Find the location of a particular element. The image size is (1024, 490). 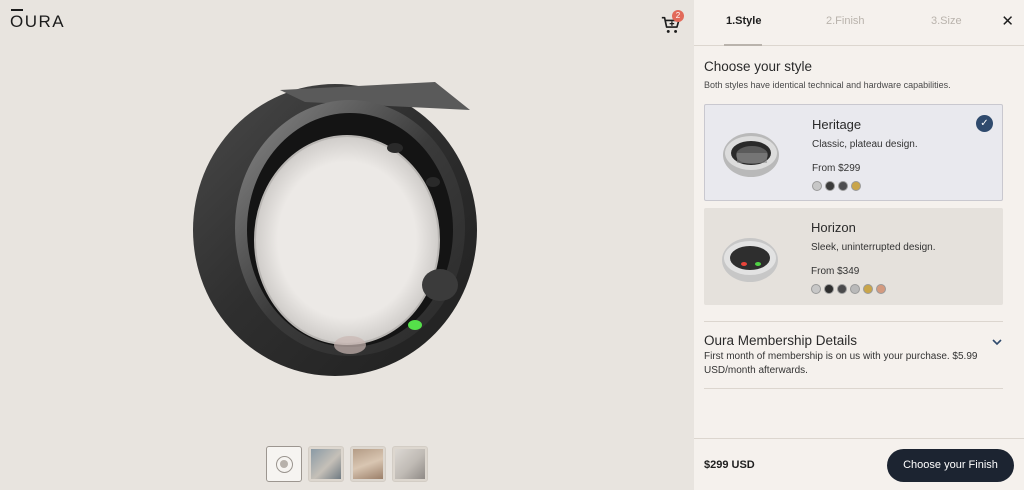

checkout-footer: $299 USD Choose your Finish is located at coordinates (859, 464).